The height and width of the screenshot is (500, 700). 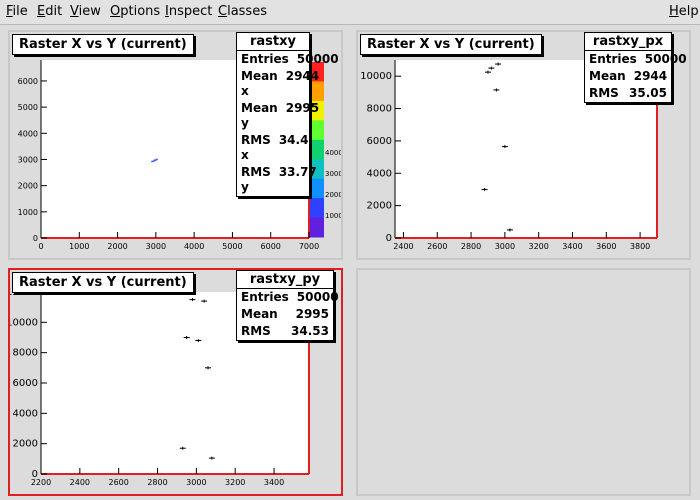 What do you see at coordinates (259, 115) in the screenshot?
I see `stats-label: Mean y` at bounding box center [259, 115].